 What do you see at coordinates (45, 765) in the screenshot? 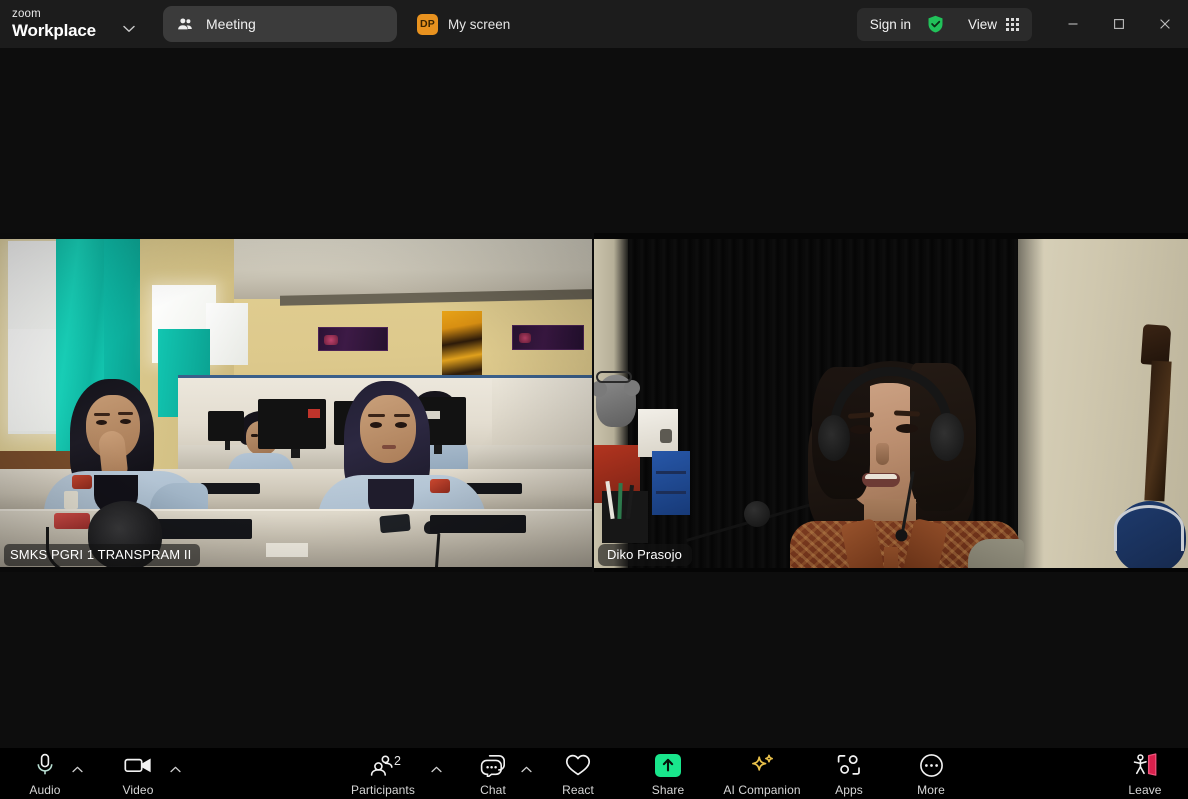
I see `microphone-icon` at bounding box center [45, 765].